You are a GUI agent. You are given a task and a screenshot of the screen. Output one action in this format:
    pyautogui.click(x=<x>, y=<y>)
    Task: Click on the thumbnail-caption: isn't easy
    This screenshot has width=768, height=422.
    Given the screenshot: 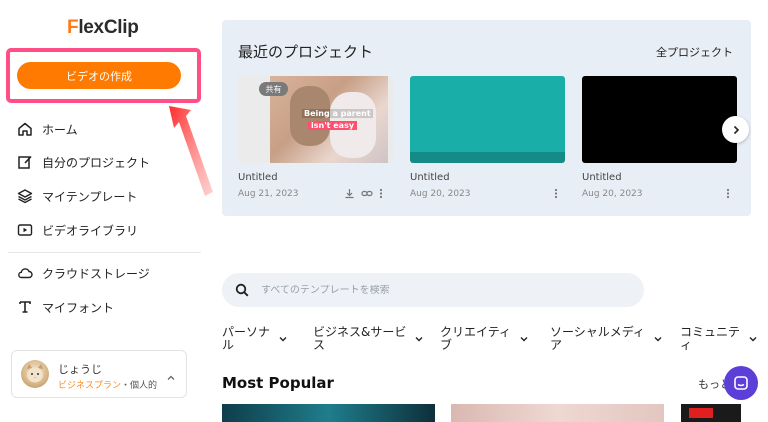 What is the action you would take?
    pyautogui.click(x=333, y=125)
    